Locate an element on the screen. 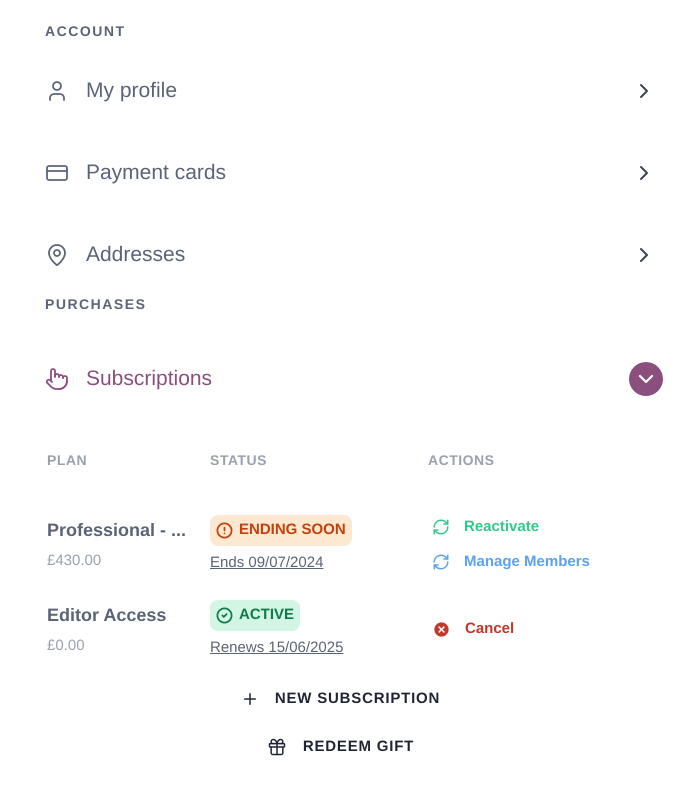 This screenshot has height=798, width=681. menu-row: My profile is located at coordinates (350, 90).